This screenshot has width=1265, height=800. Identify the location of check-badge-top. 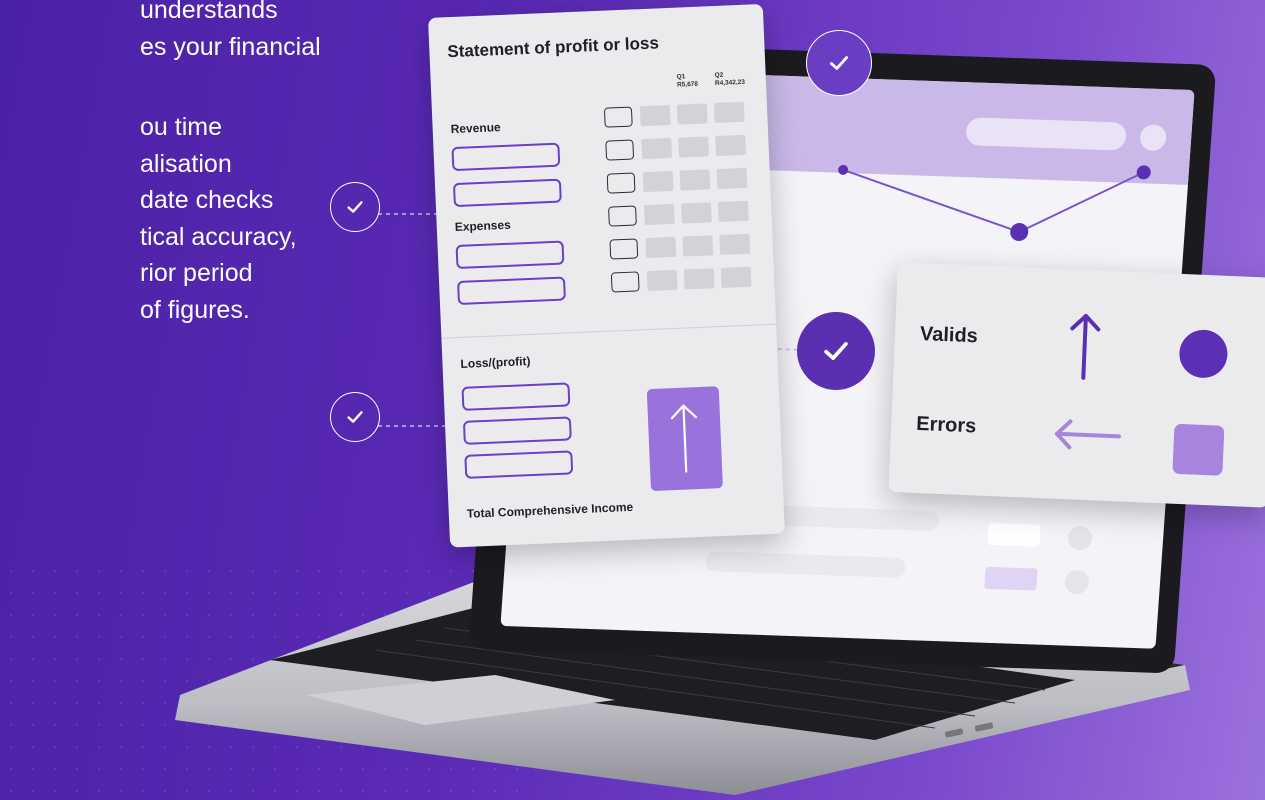
(839, 63).